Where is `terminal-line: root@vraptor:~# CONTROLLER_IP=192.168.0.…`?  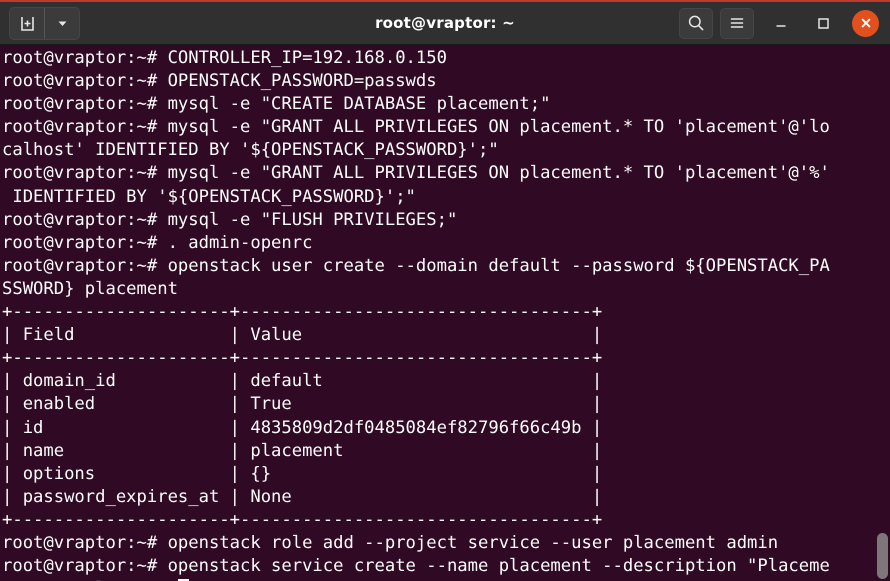 terminal-line: root@vraptor:~# CONTROLLER_IP=192.168.0.… is located at coordinates (224, 58).